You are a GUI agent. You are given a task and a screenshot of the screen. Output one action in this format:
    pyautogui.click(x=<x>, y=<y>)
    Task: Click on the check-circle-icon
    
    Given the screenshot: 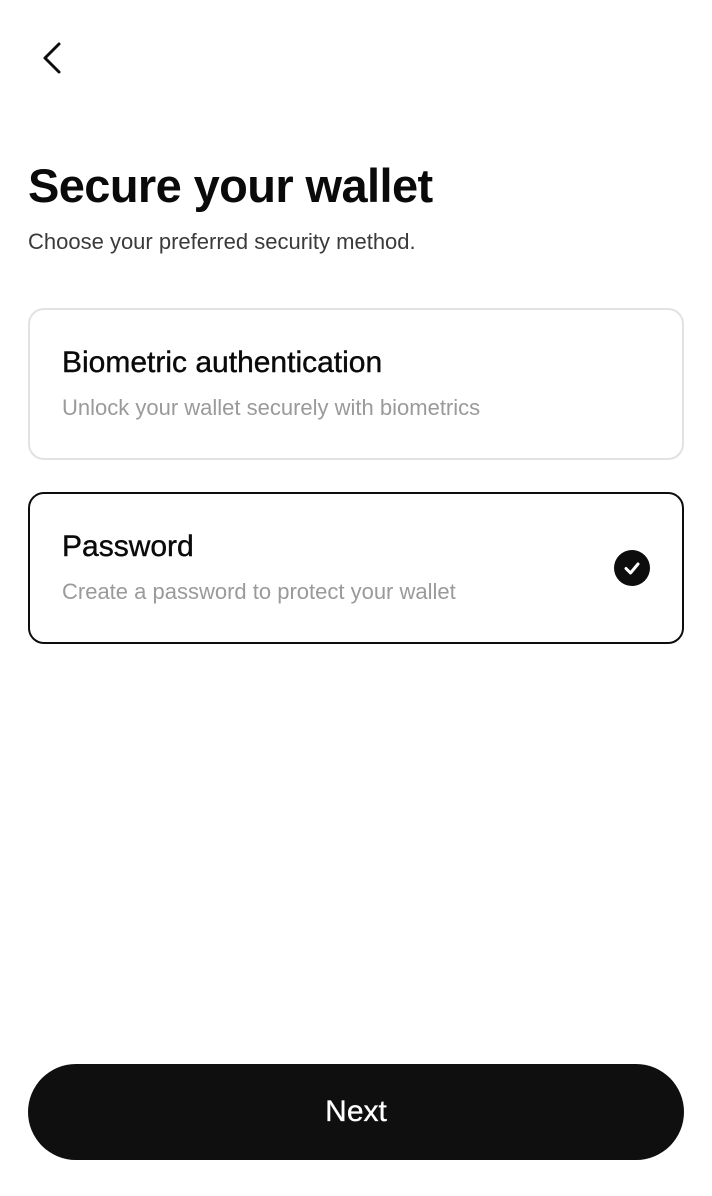 What is the action you would take?
    pyautogui.click(x=632, y=568)
    